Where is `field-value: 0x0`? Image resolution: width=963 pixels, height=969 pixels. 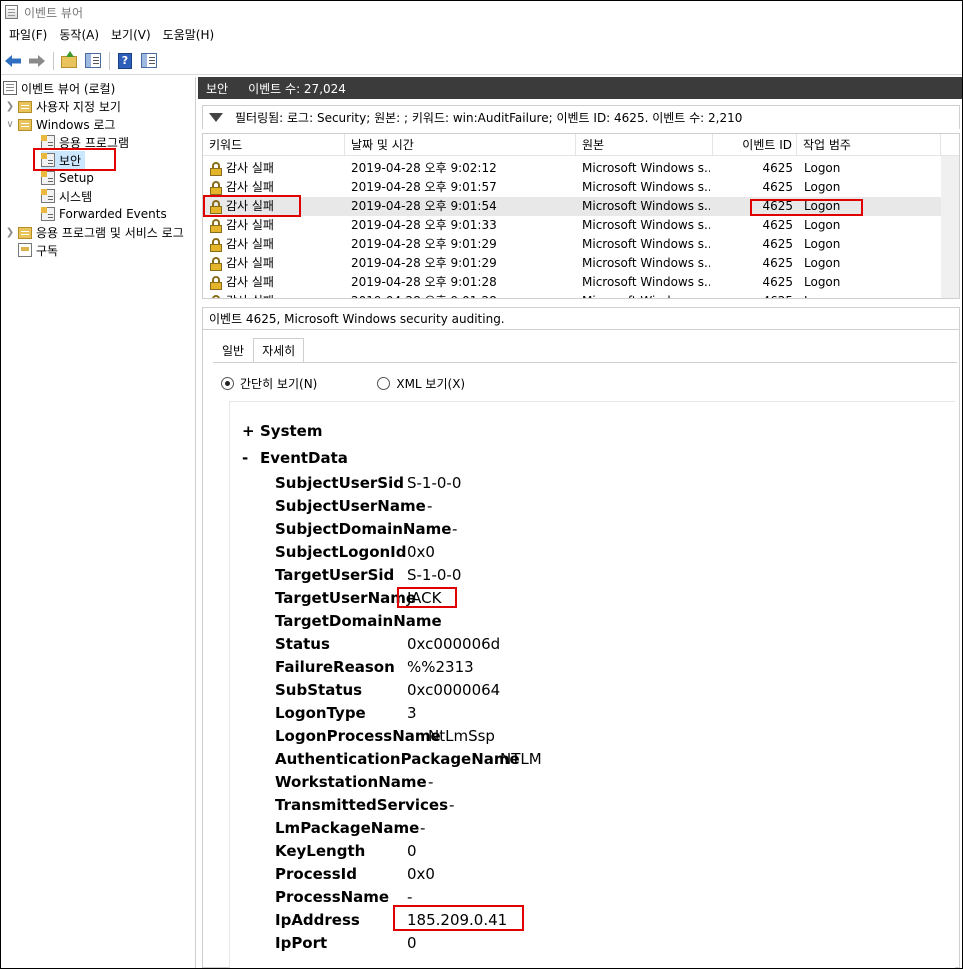 field-value: 0x0 is located at coordinates (421, 552).